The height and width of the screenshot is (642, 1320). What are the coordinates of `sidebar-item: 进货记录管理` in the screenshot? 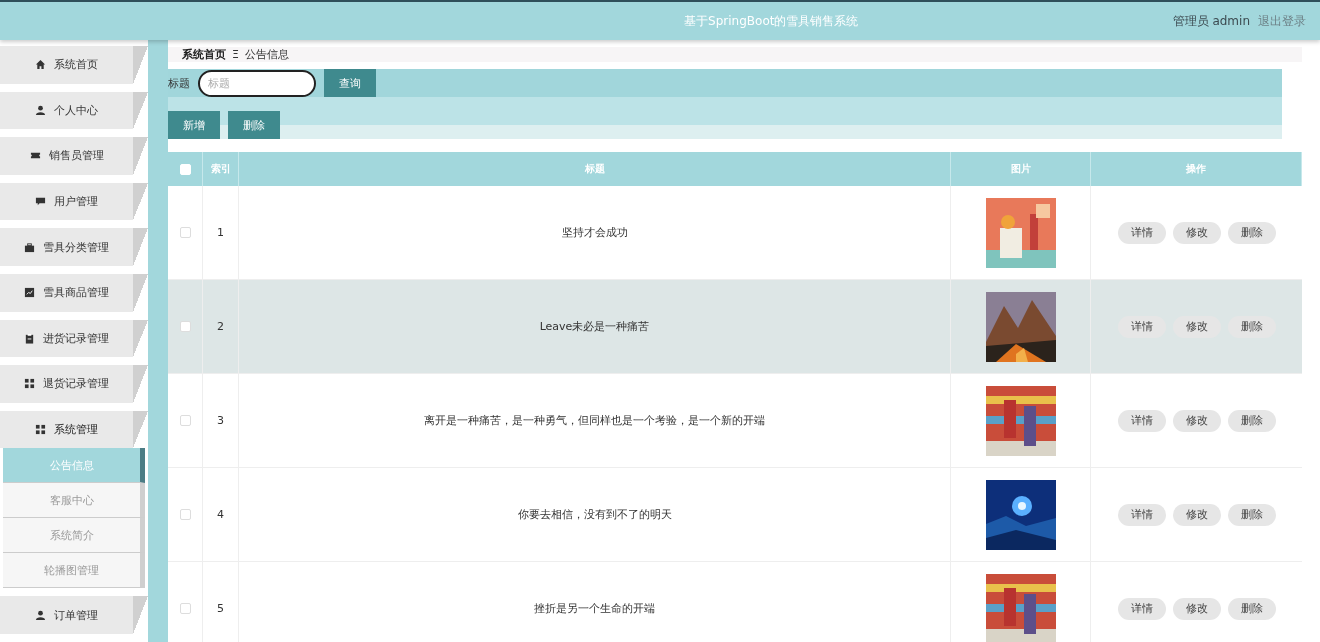 It's located at (74, 338).